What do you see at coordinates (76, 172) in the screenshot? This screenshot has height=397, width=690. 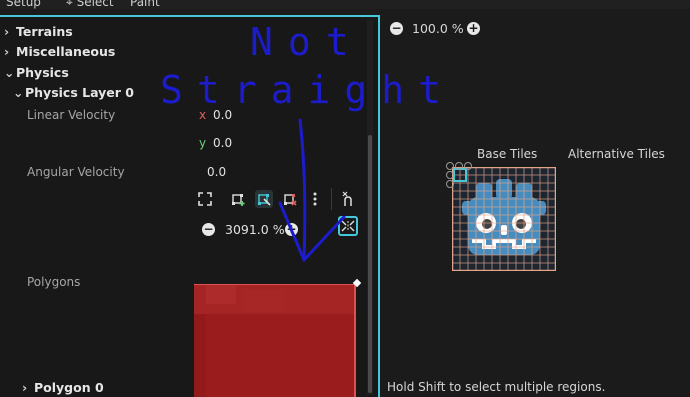 I see `angular-velocity-label: Angular Velocity` at bounding box center [76, 172].